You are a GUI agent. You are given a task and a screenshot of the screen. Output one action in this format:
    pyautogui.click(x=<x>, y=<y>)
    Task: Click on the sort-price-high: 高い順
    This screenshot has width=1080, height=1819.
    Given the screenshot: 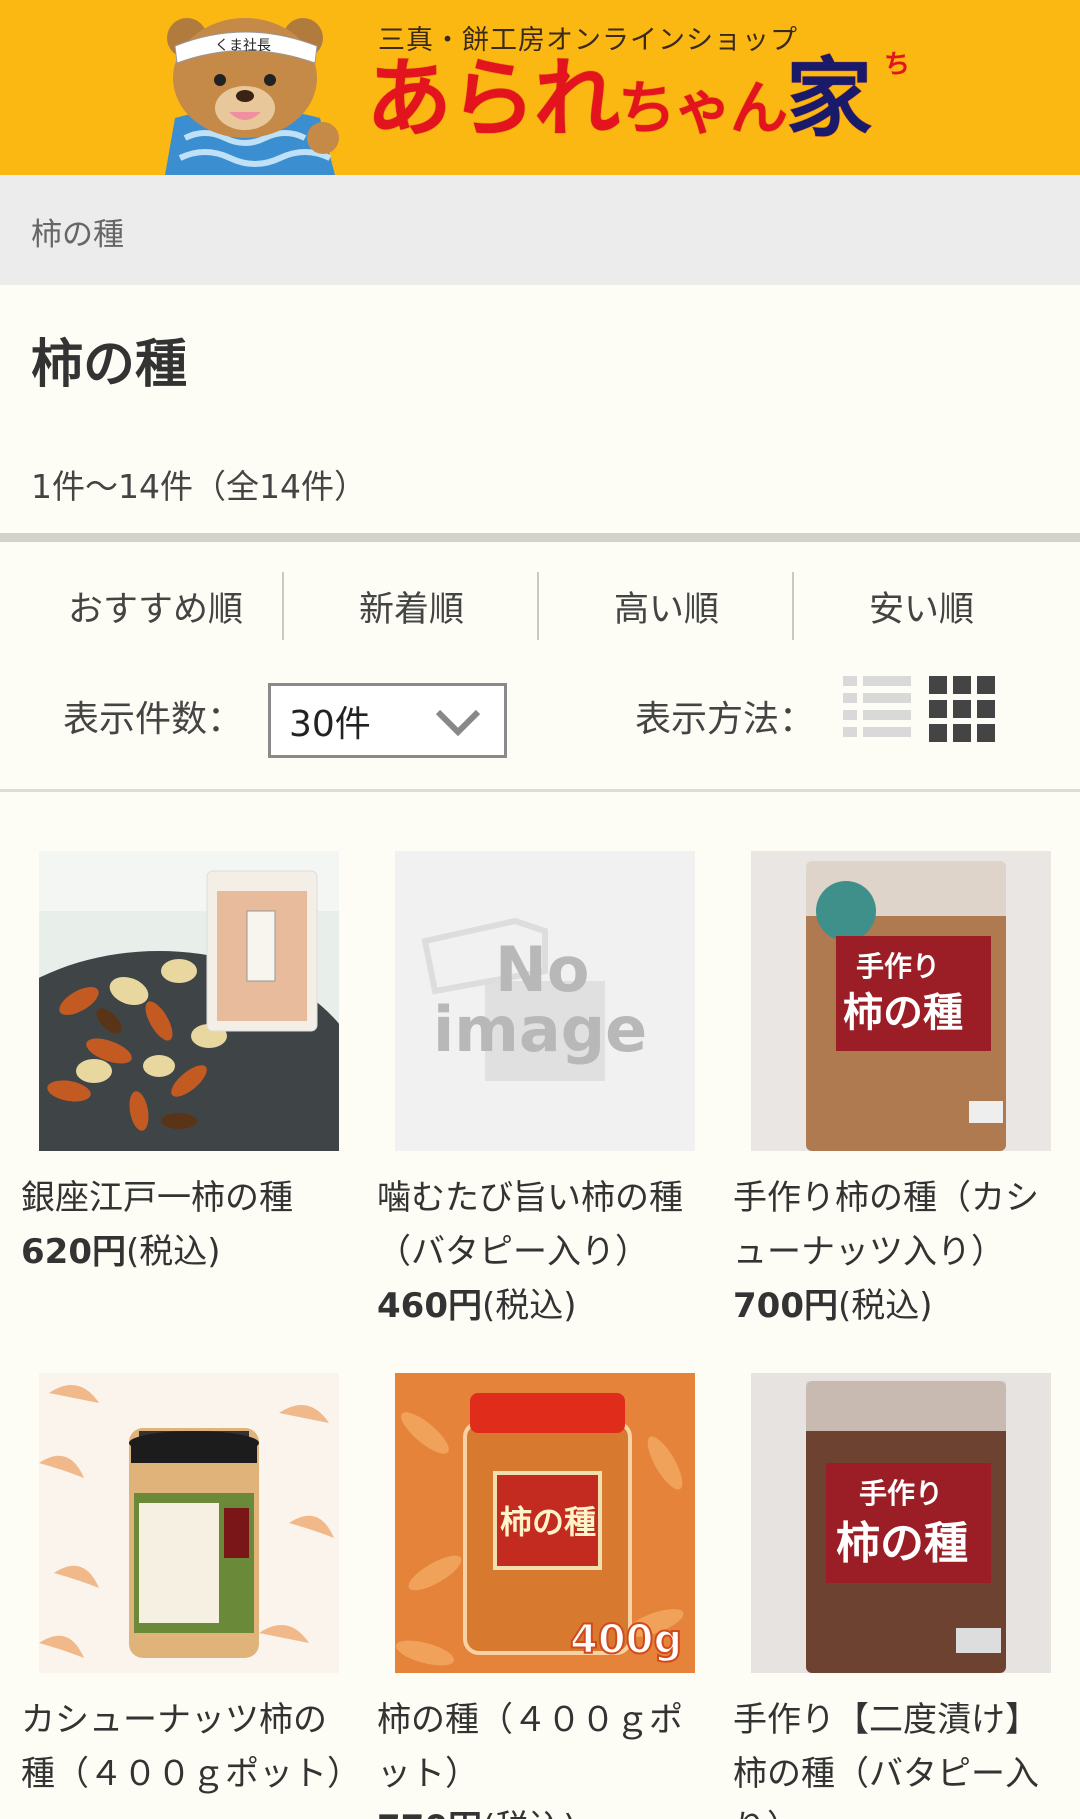 What is the action you would take?
    pyautogui.click(x=666, y=606)
    